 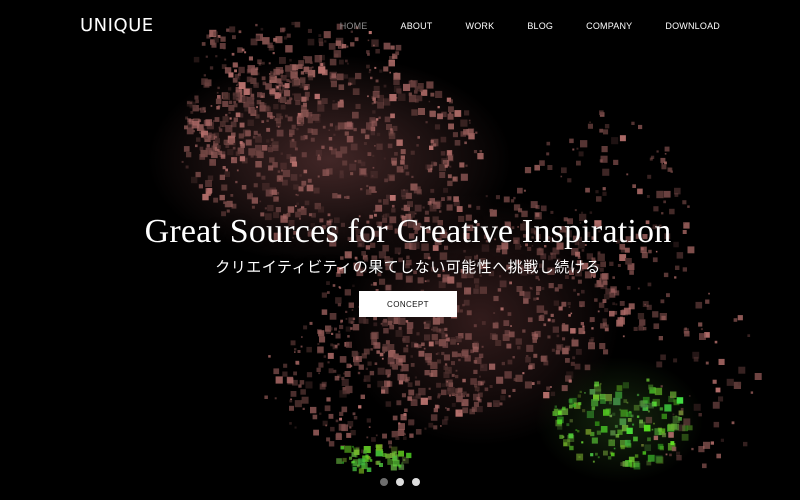 What do you see at coordinates (408, 304) in the screenshot?
I see `concept-button: CONCEPT` at bounding box center [408, 304].